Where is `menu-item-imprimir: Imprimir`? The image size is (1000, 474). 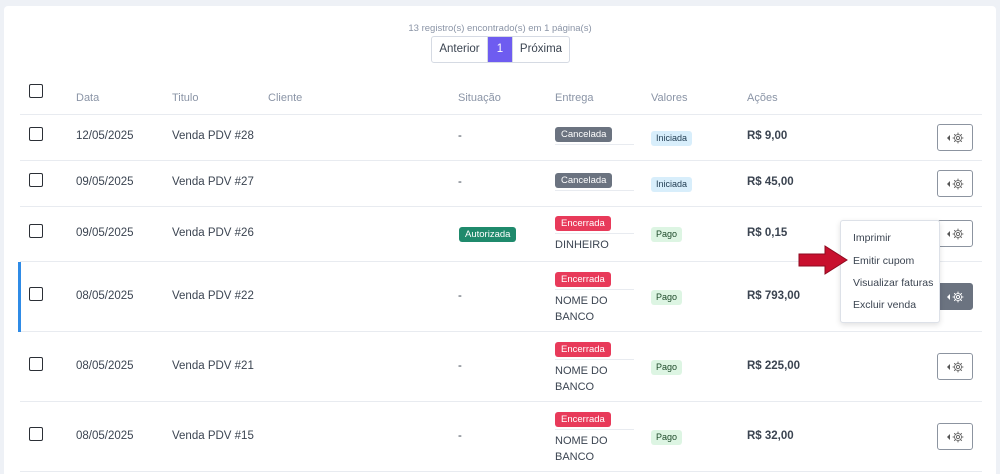
menu-item-imprimir: Imprimir is located at coordinates (872, 238).